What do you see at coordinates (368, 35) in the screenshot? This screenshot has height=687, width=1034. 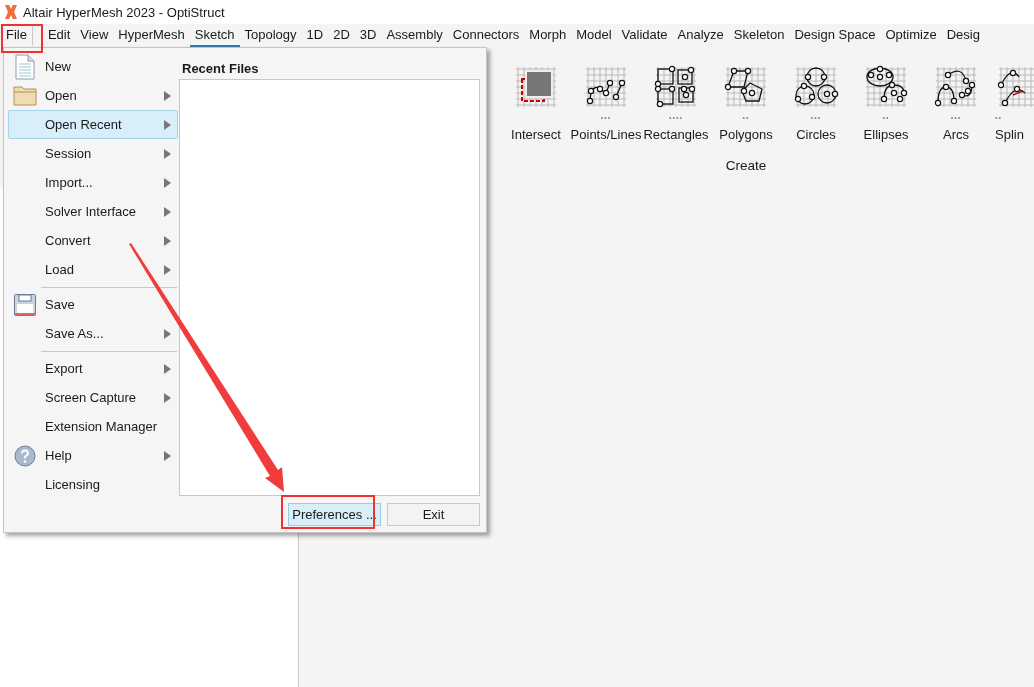 I see `menu-tab: 3D` at bounding box center [368, 35].